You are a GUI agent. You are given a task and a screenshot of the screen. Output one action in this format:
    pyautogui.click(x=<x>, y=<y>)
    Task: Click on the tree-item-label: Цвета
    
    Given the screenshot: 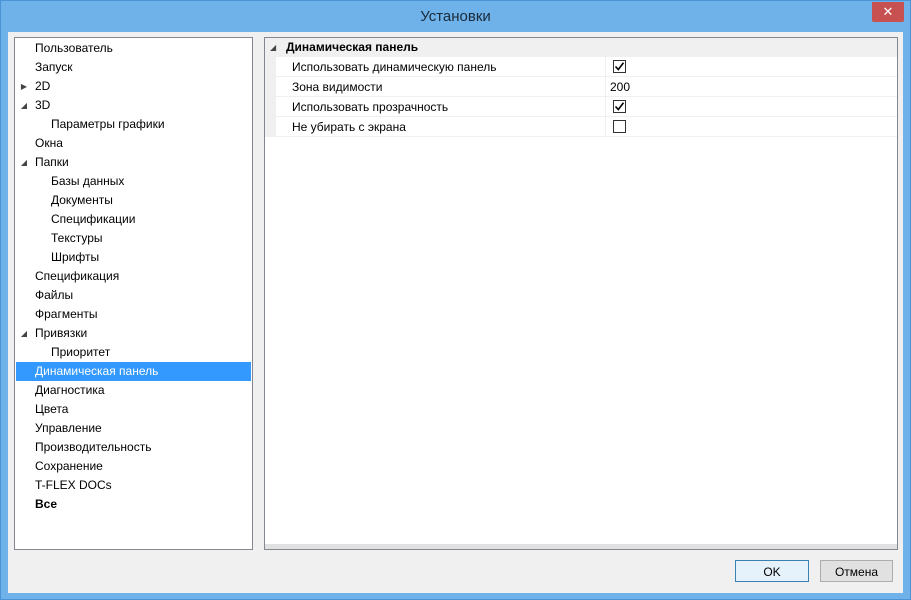 What is the action you would take?
    pyautogui.click(x=52, y=409)
    